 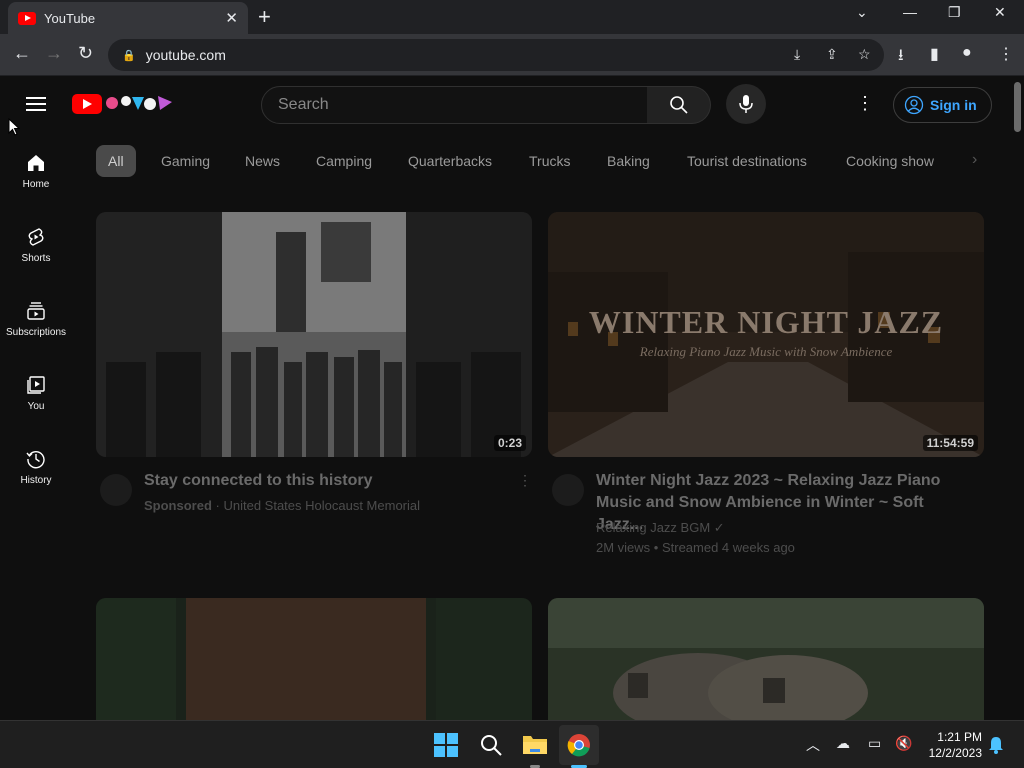 What do you see at coordinates (314, 334) in the screenshot?
I see `video-thumbnail: 0:23` at bounding box center [314, 334].